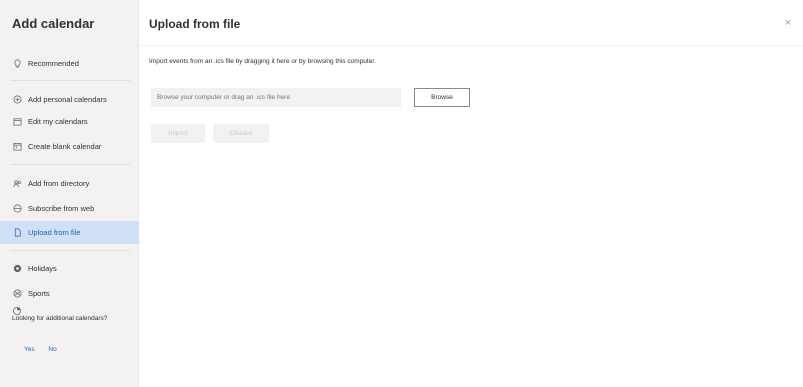  What do you see at coordinates (58, 121) in the screenshot?
I see `sidebar-item-label: Edit my calendars` at bounding box center [58, 121].